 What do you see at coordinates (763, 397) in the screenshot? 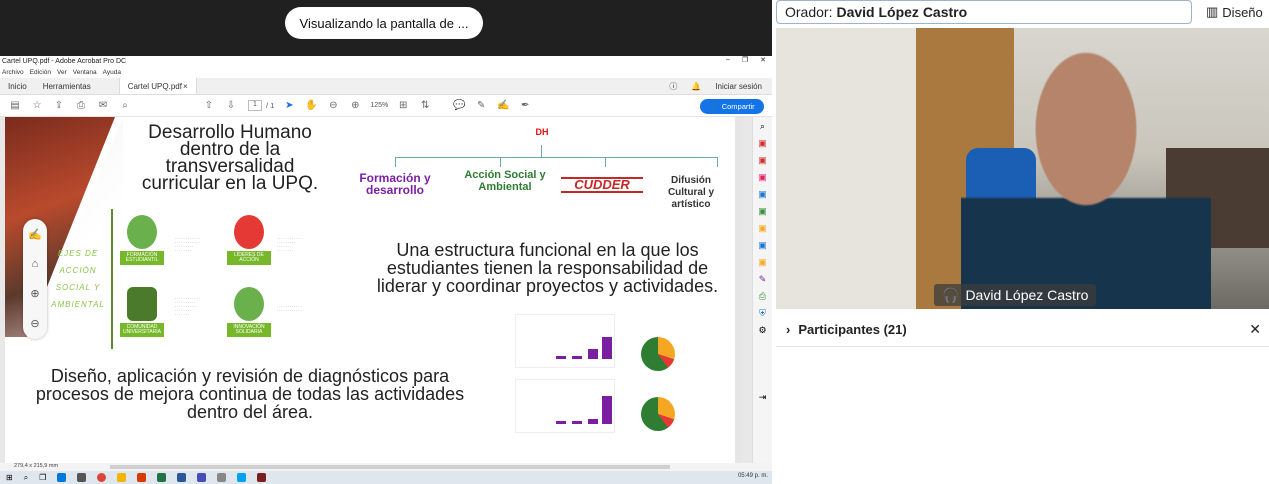
I see `collapse-rail-icon: ⇥` at bounding box center [763, 397].